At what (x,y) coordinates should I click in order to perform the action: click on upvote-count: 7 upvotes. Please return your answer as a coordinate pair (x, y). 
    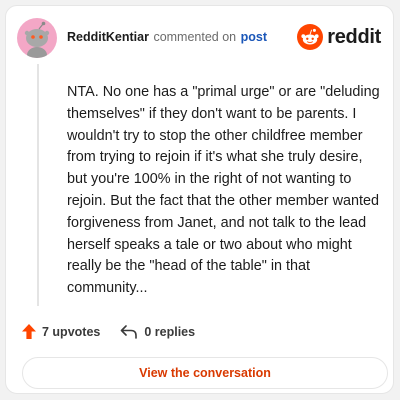
    Looking at the image, I should click on (71, 331).